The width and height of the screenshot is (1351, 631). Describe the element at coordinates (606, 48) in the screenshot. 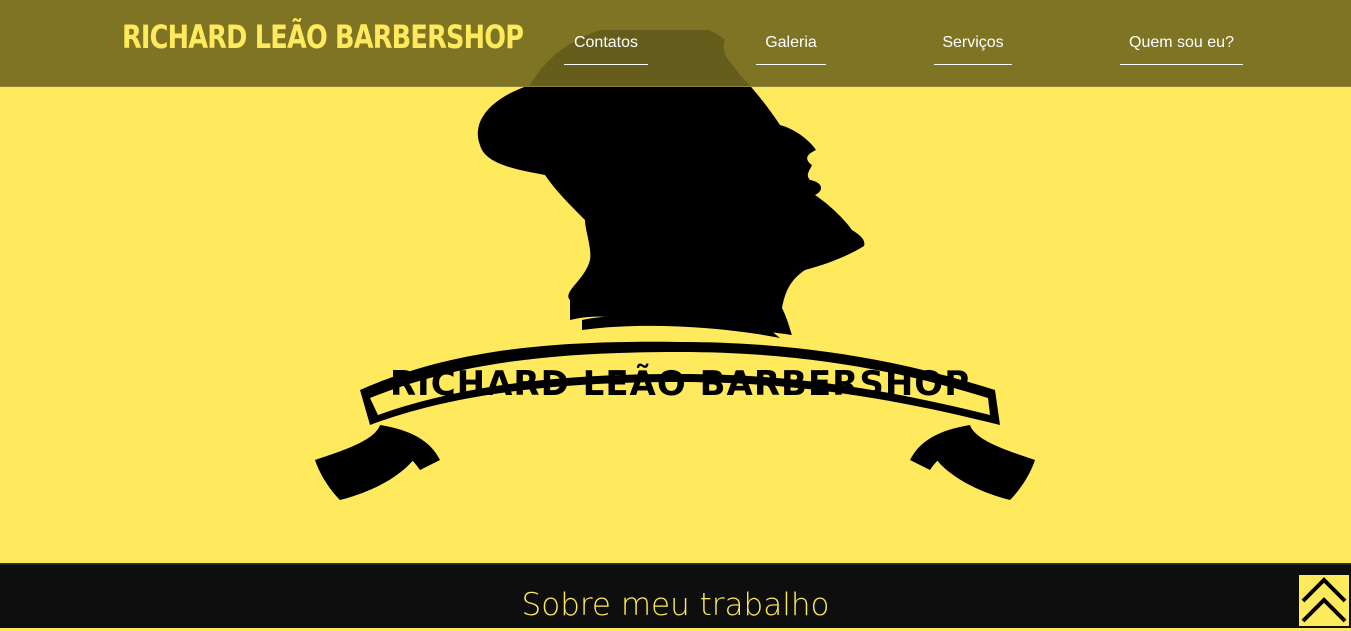

I see `nav-contatos: Contatos` at that location.